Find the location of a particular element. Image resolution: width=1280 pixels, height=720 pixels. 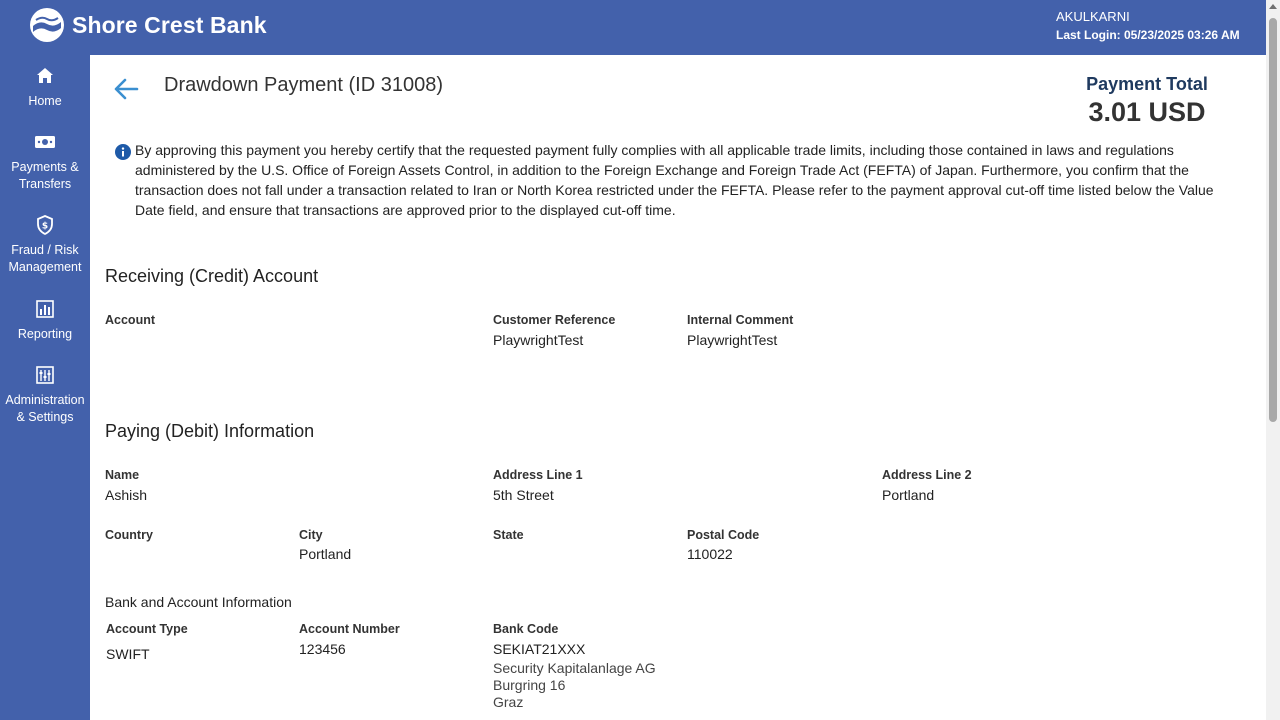

account-type-label: Account Type is located at coordinates (147, 629).